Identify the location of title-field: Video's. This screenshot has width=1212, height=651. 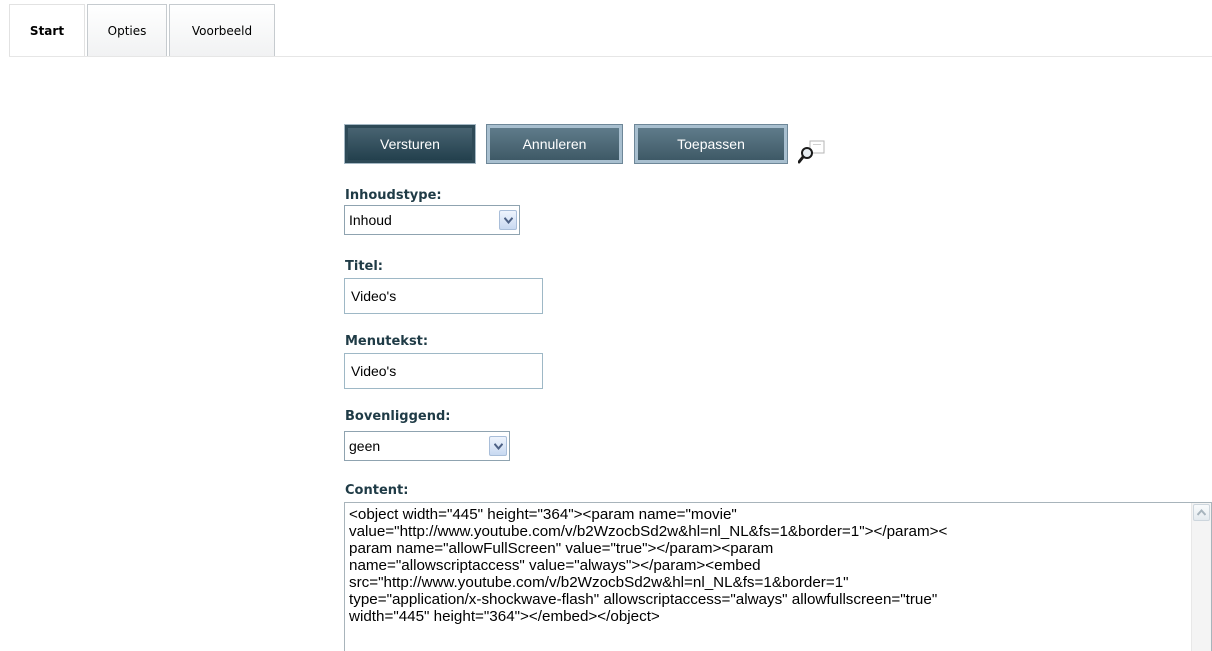
(443, 296).